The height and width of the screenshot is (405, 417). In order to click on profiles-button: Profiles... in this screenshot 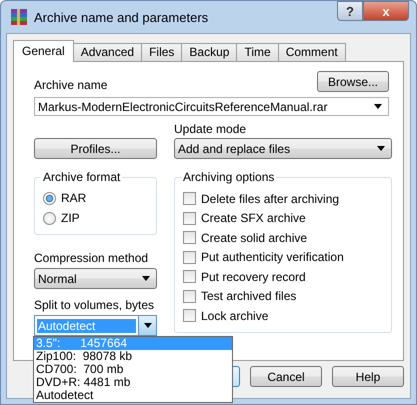, I will do `click(95, 148)`.